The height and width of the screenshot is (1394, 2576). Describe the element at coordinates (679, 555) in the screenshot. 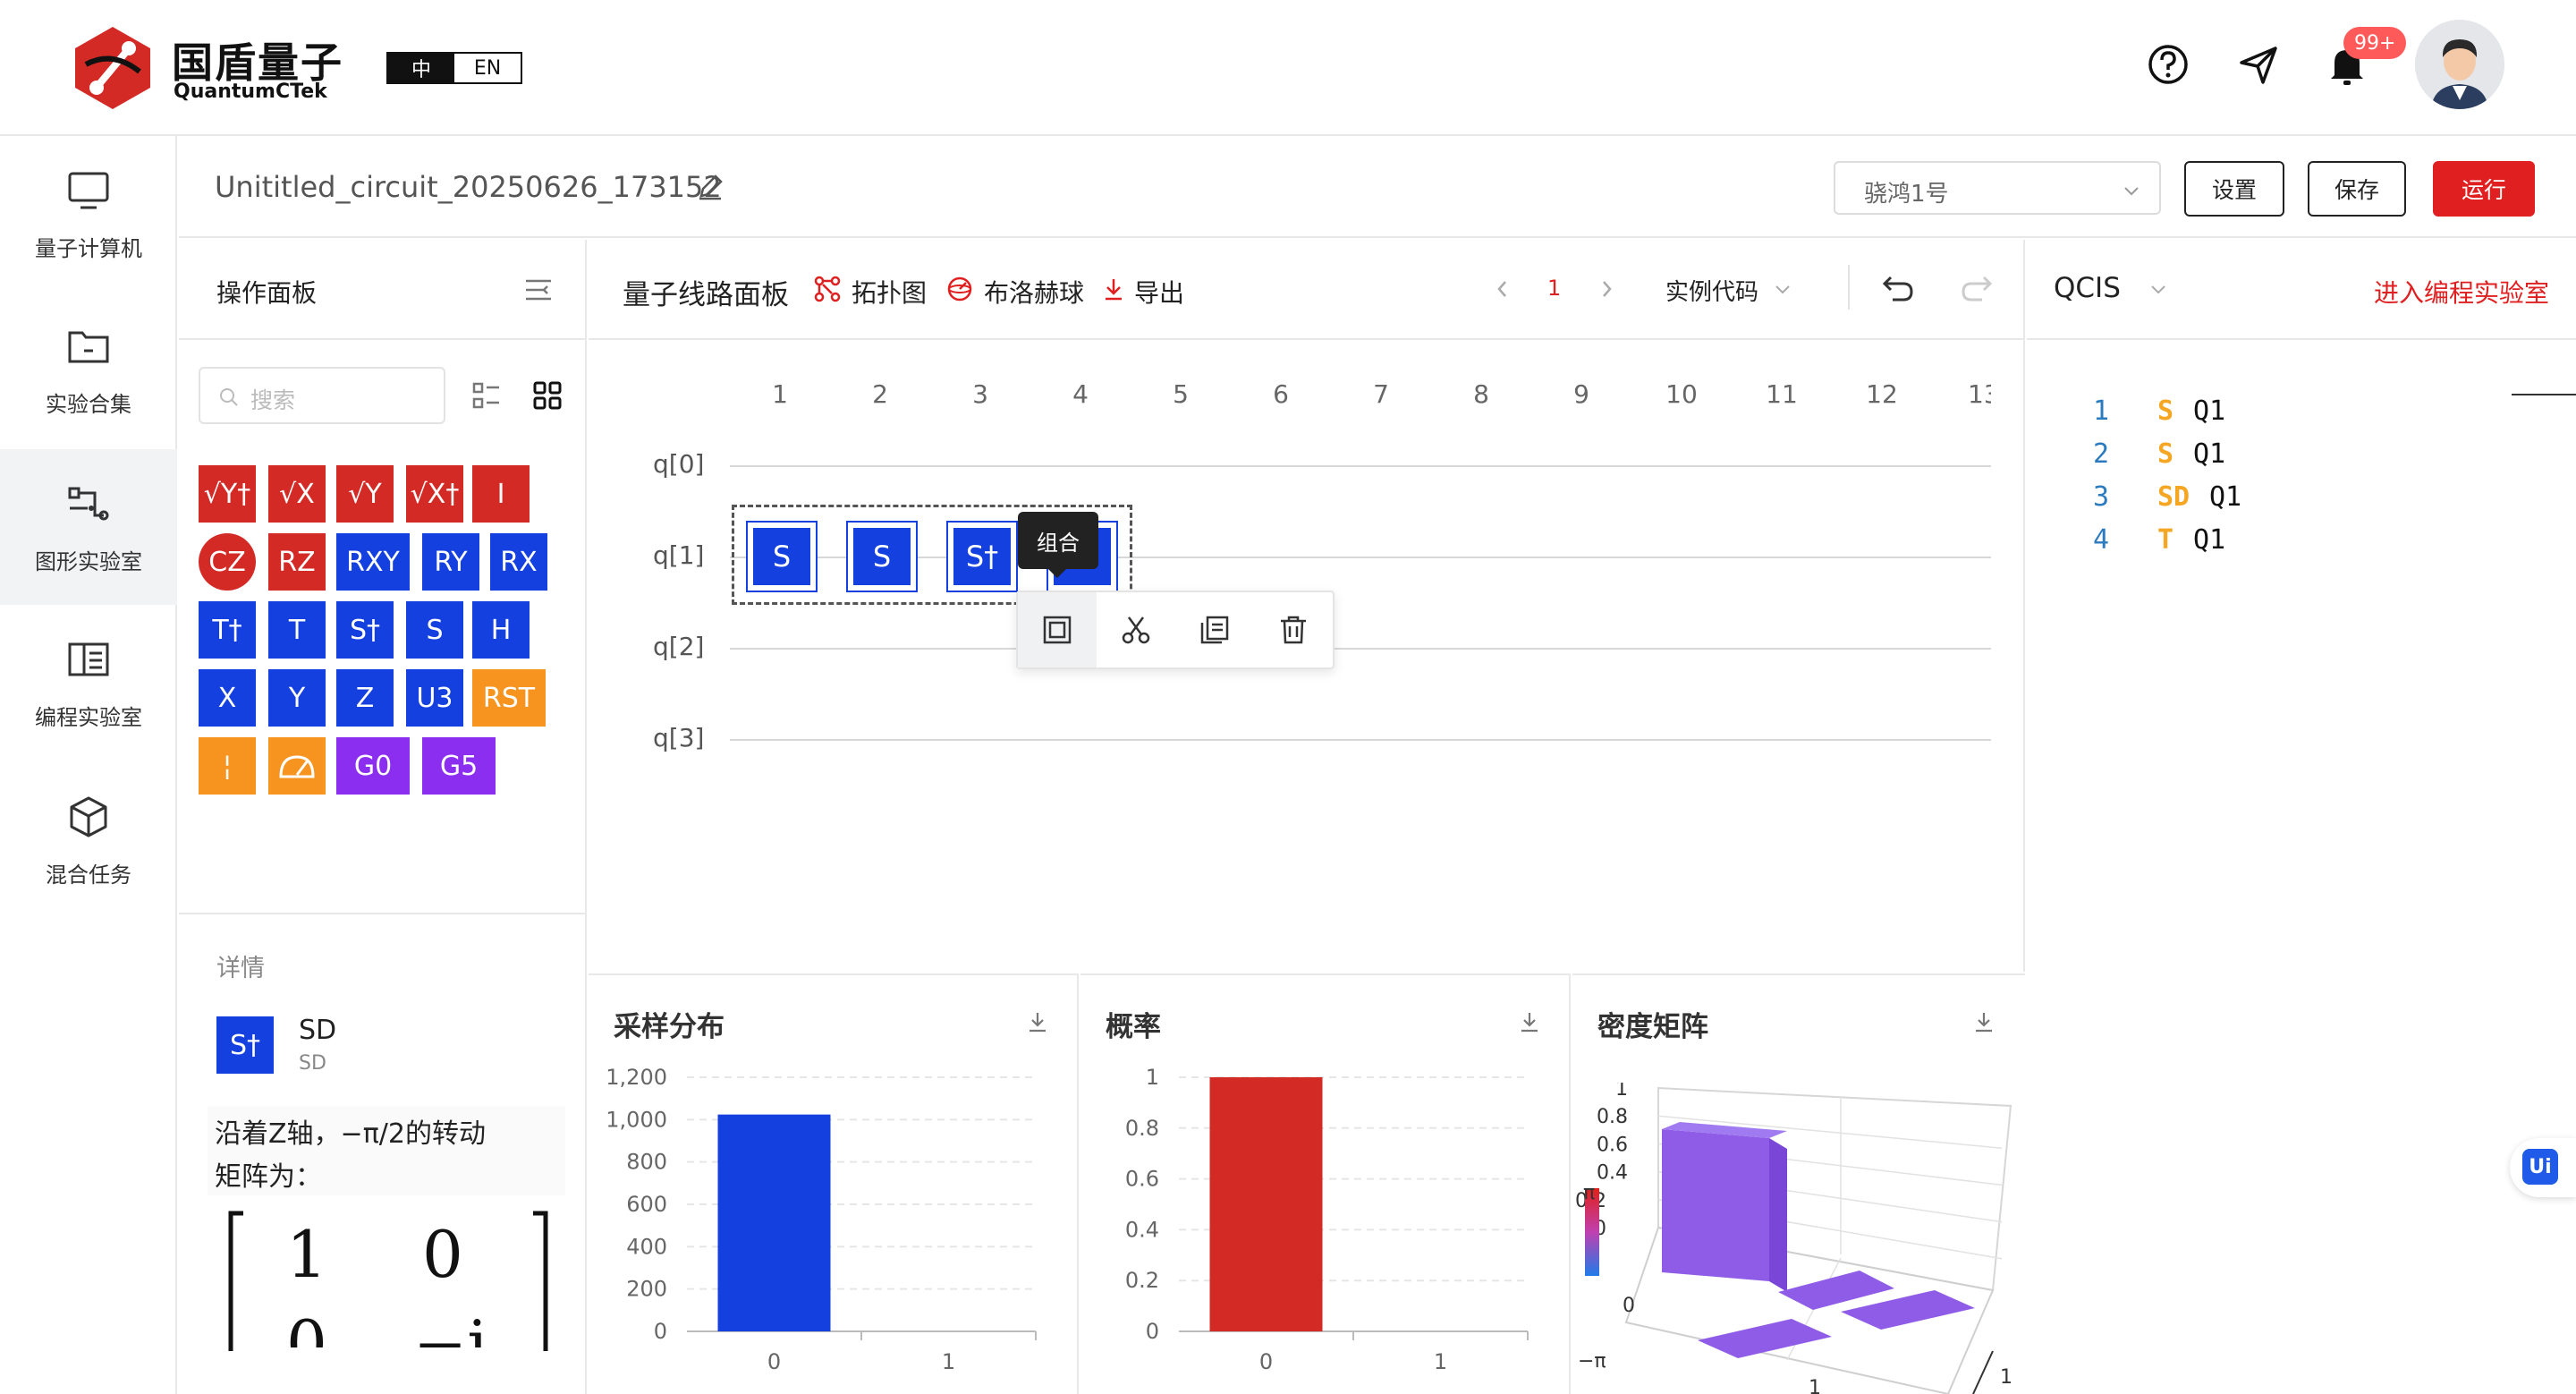

I see `qubit-label: q[1]` at that location.